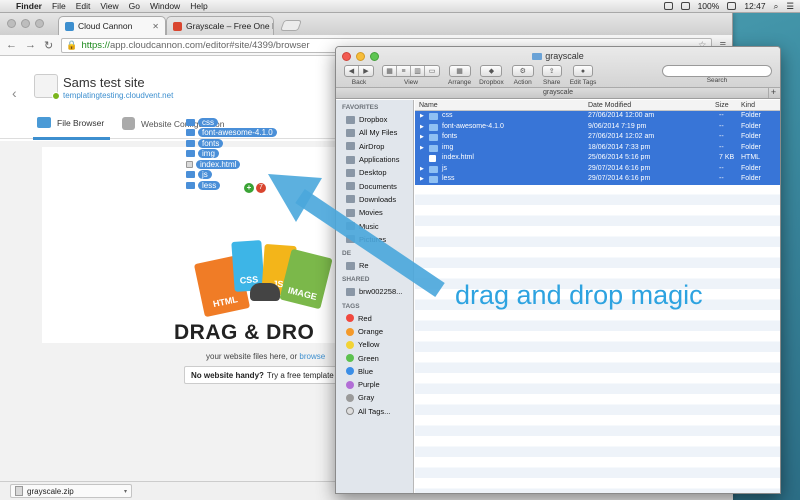 The height and width of the screenshot is (500, 800). What do you see at coordinates (374, 146) in the screenshot?
I see `sidebar-item-airdrop: AirDrop` at bounding box center [374, 146].